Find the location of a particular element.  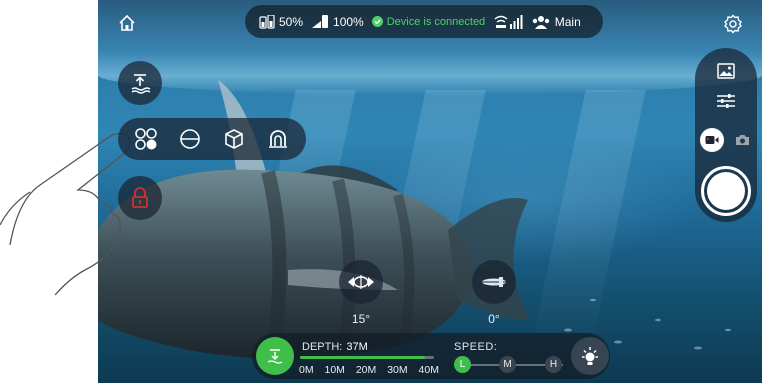

video-icon is located at coordinates (712, 140).